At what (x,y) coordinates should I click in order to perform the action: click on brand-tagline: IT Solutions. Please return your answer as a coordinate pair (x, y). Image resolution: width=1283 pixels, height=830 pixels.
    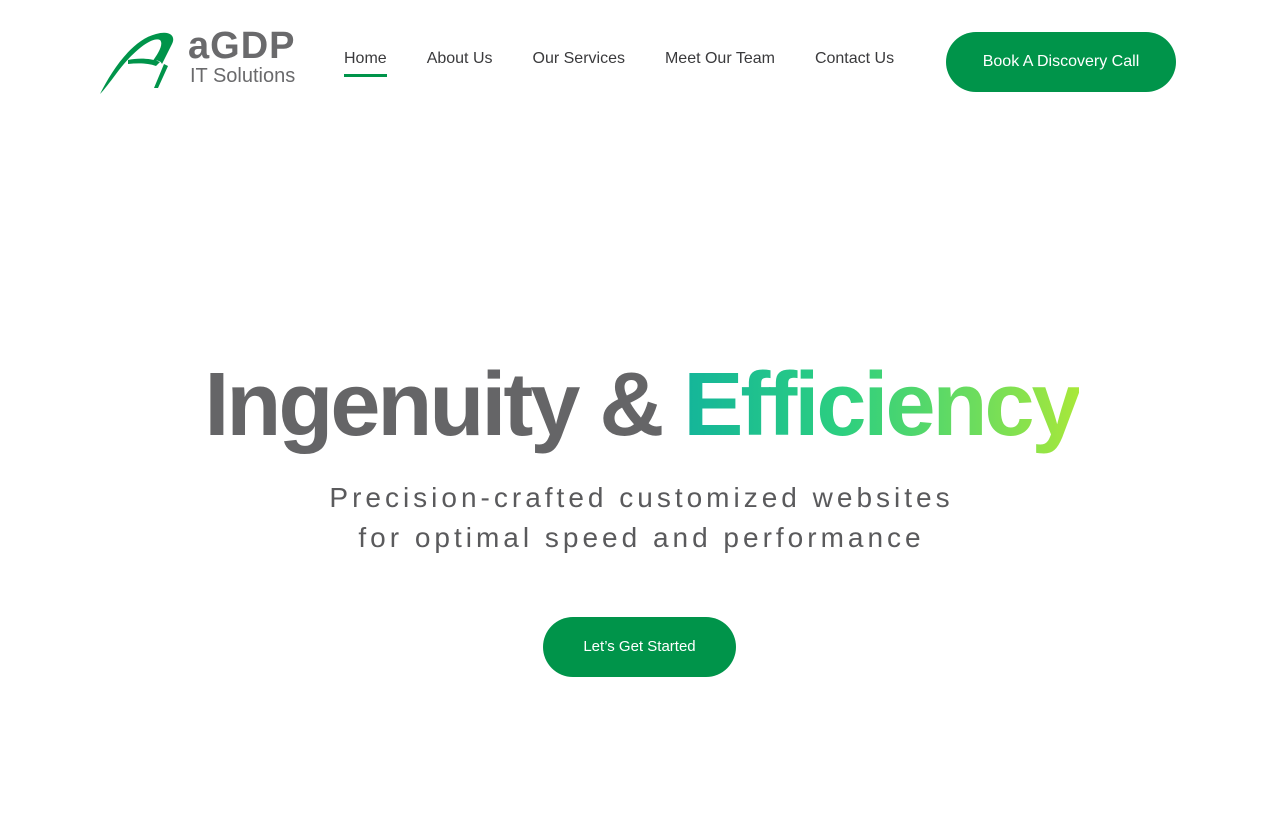
    Looking at the image, I should click on (243, 76).